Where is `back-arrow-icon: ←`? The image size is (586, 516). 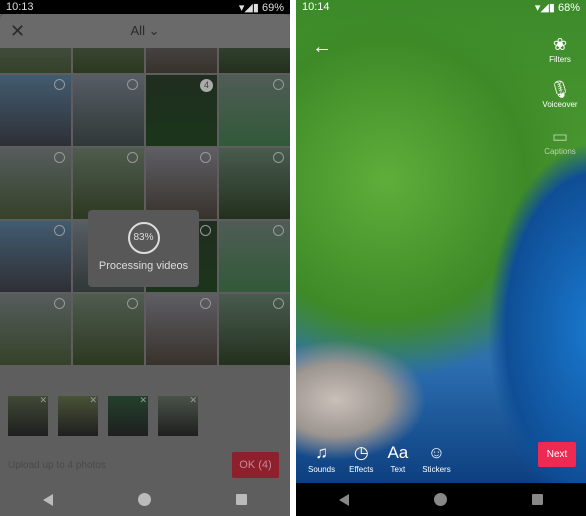 back-arrow-icon: ← is located at coordinates (322, 47).